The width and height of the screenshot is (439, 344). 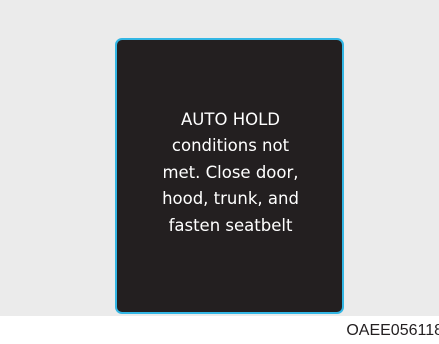 I want to click on message-line-2: conditions not, so click(x=230, y=146).